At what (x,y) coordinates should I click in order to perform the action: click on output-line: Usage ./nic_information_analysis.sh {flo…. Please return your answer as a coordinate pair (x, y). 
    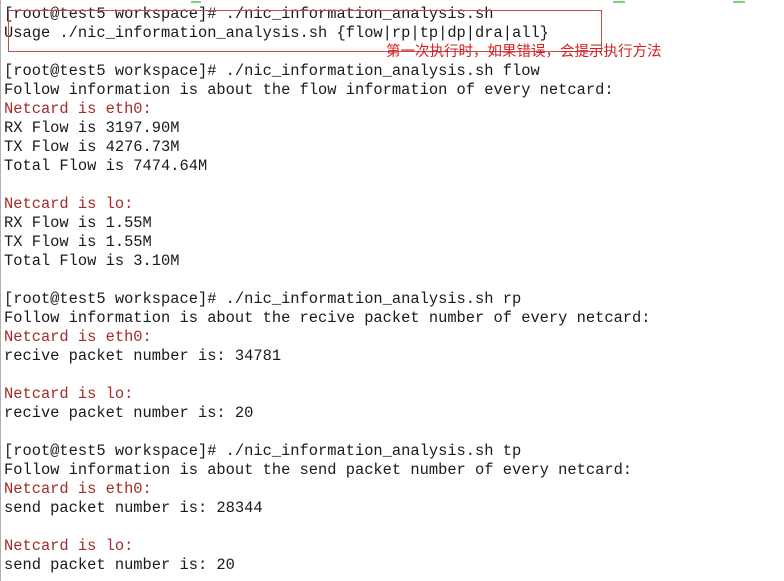
    Looking at the image, I should click on (276, 33).